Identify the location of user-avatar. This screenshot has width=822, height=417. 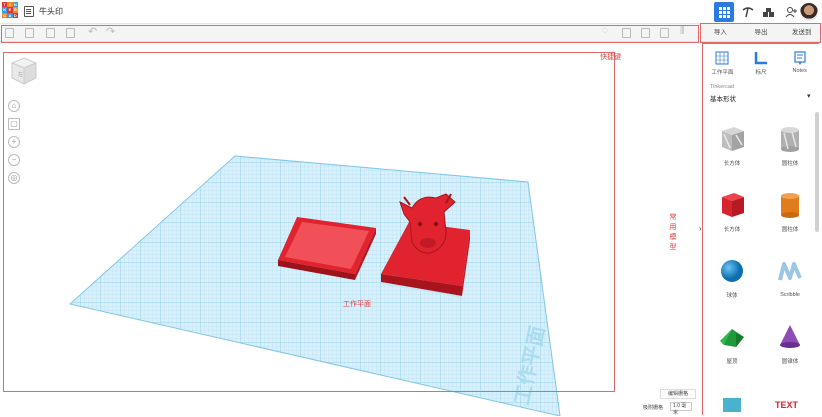
(809, 12).